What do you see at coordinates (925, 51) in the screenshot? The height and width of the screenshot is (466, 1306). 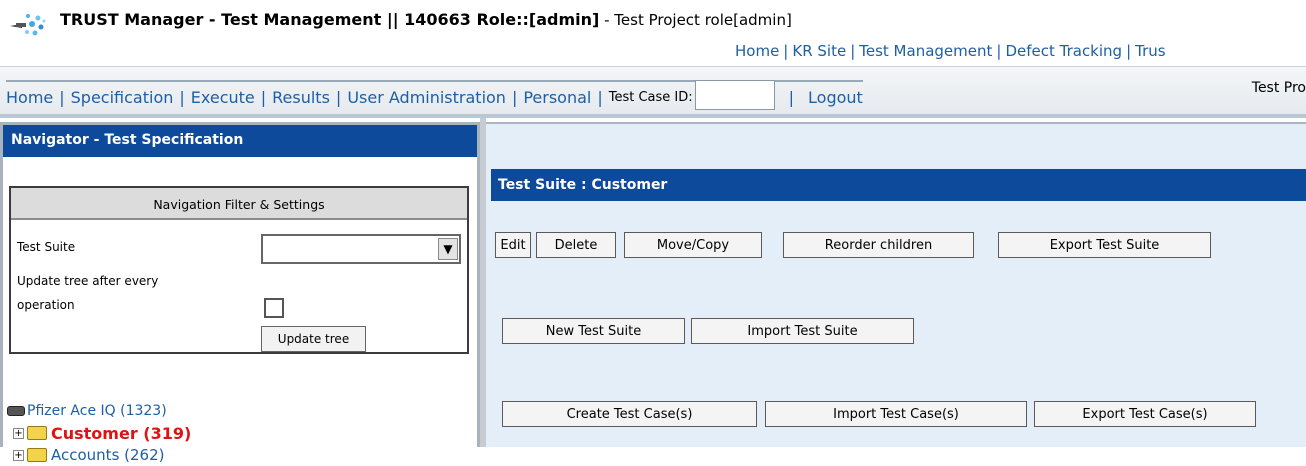 I see `site-link-test-management: Test Management` at bounding box center [925, 51].